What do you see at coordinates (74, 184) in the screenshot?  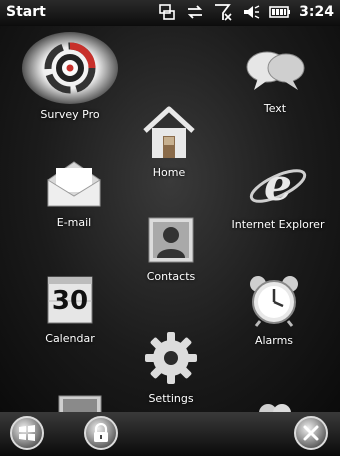 I see `envelope-icon` at bounding box center [74, 184].